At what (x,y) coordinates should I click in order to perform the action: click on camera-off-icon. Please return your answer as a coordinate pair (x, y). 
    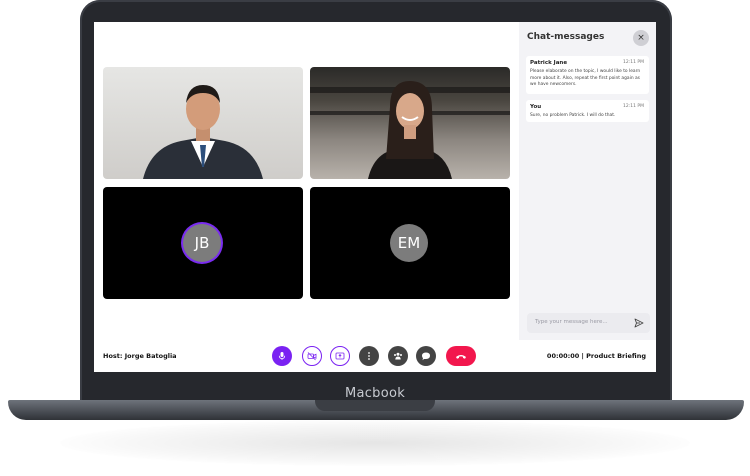
    Looking at the image, I should click on (312, 356).